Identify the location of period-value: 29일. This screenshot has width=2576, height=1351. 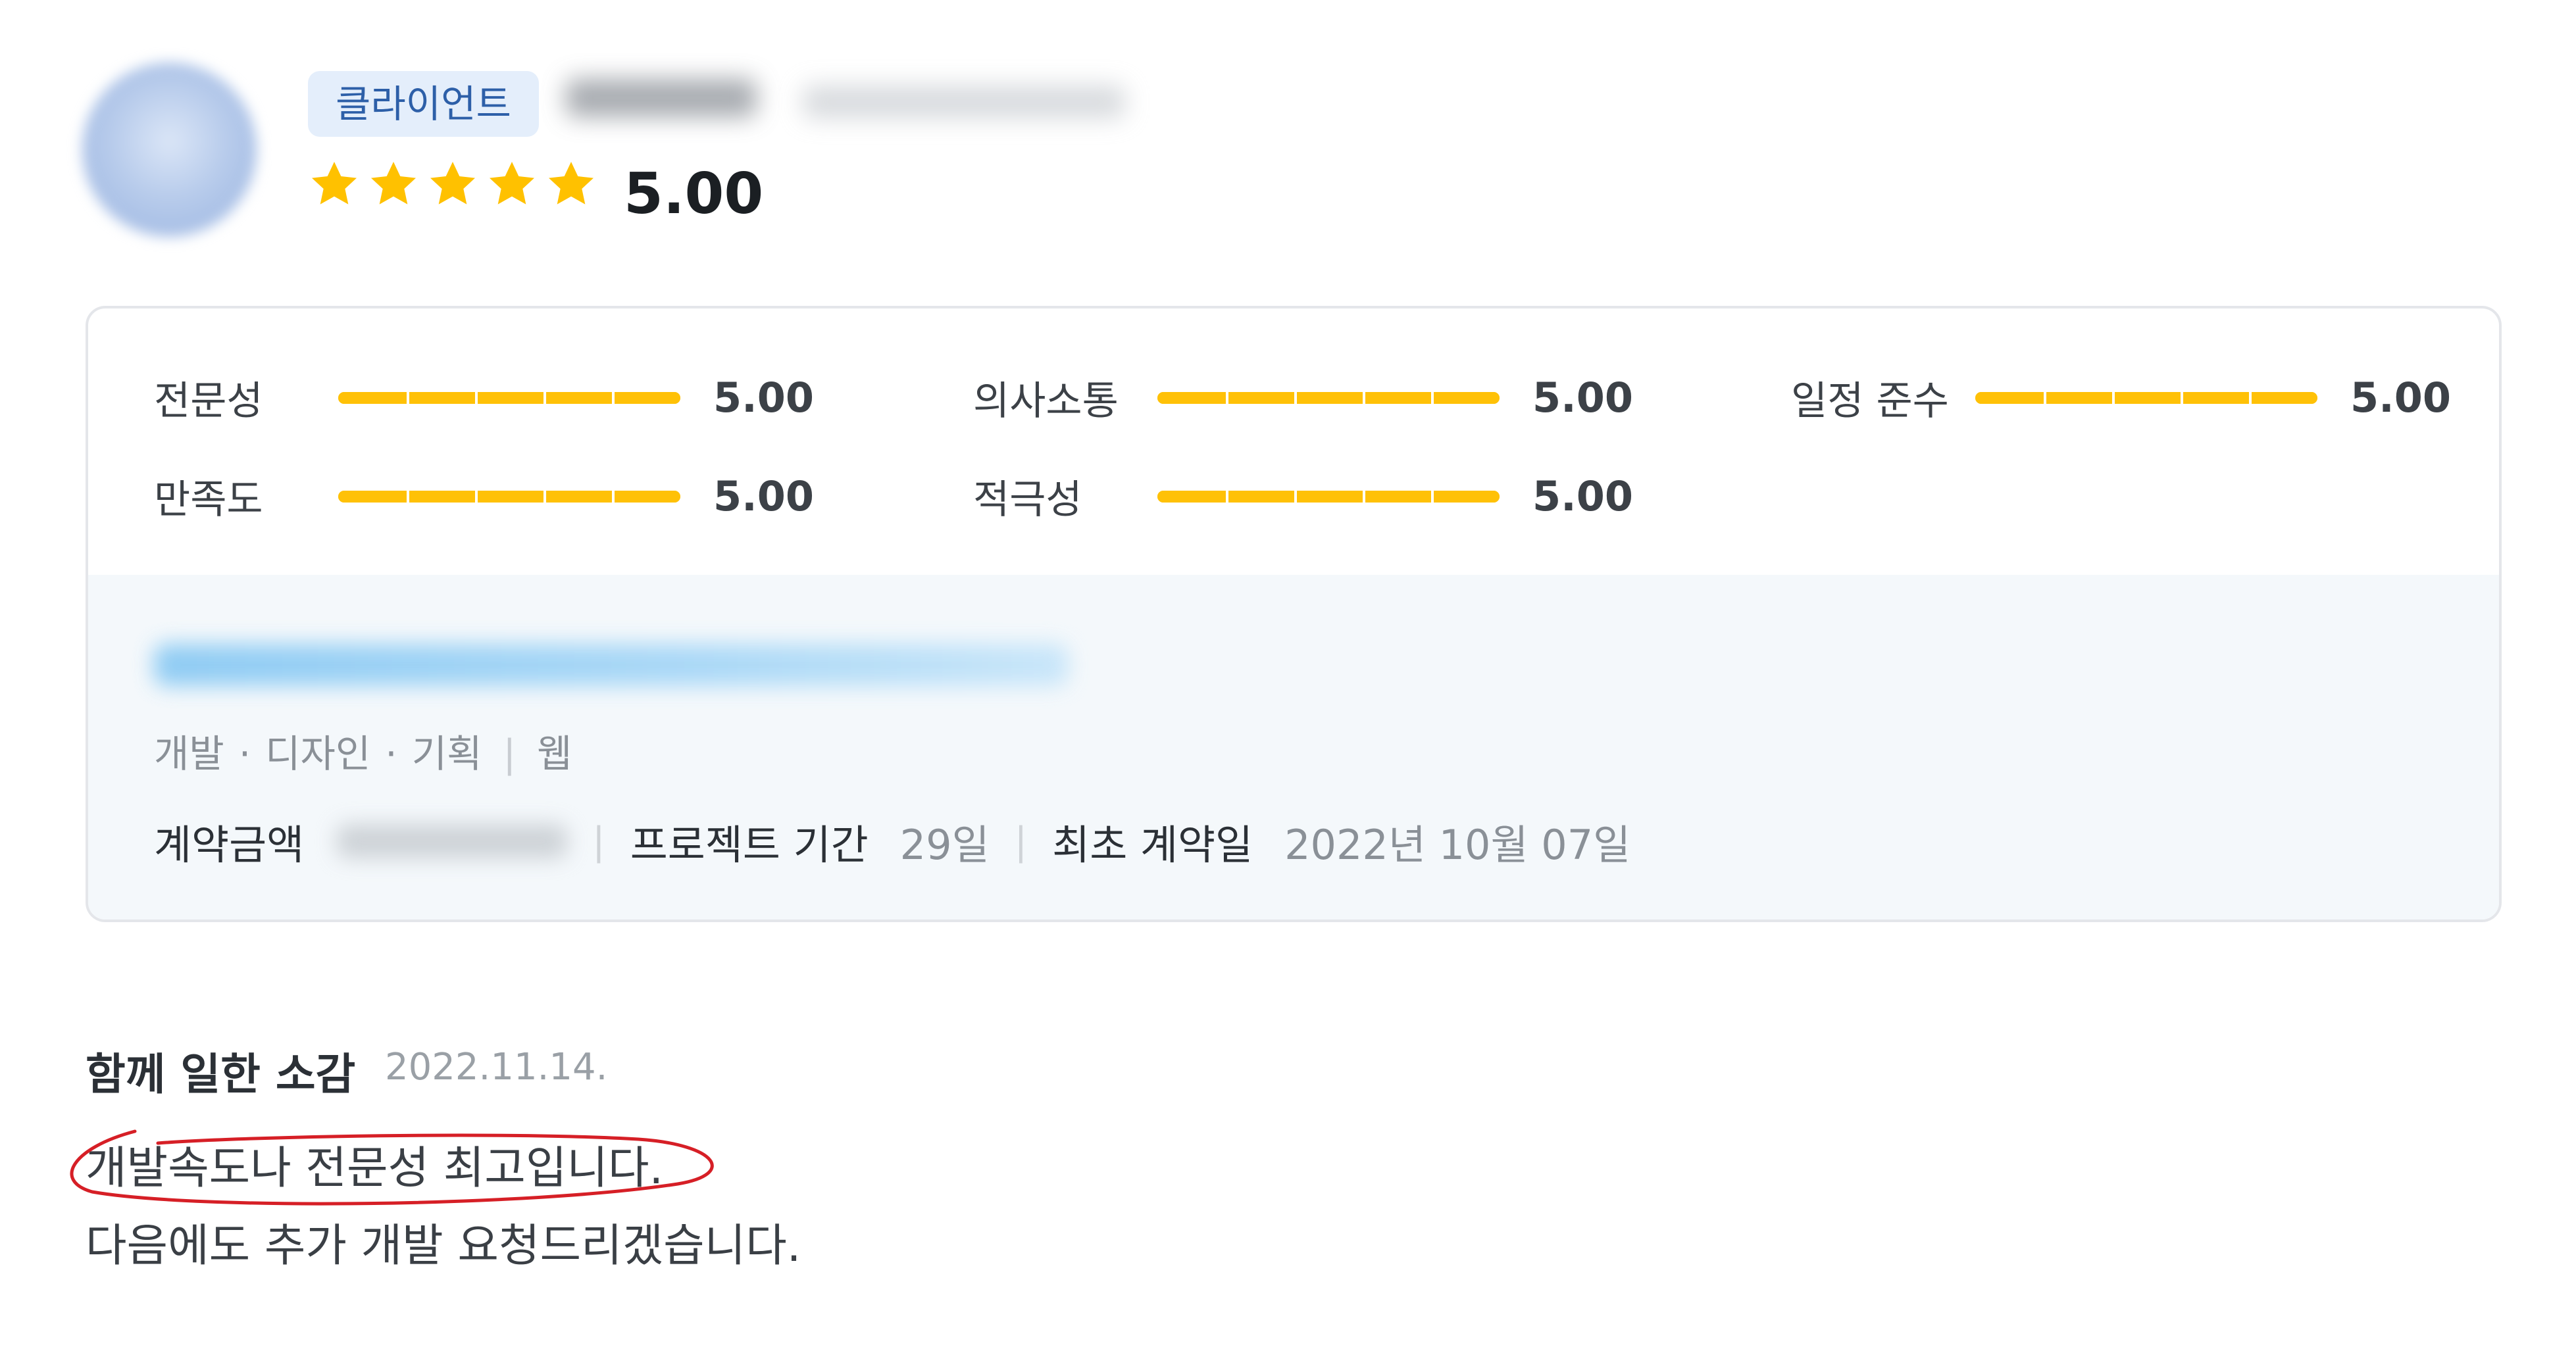
(944, 845).